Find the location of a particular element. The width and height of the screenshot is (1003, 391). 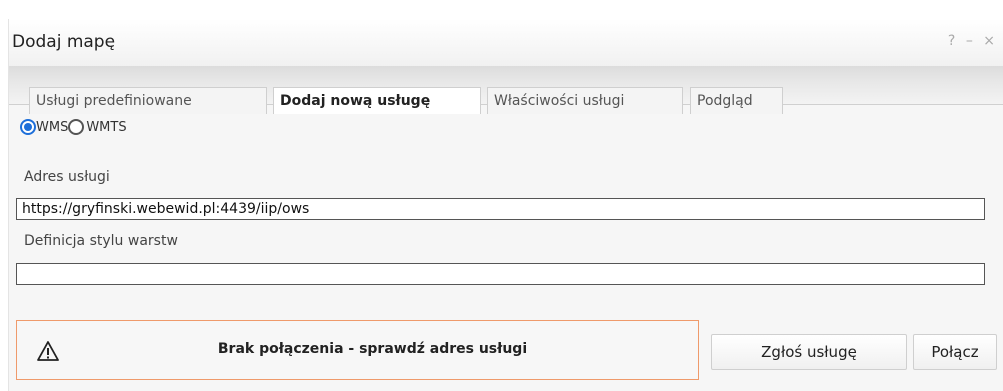

tab-predefined-services: Usługi predefiniowane is located at coordinates (148, 100).